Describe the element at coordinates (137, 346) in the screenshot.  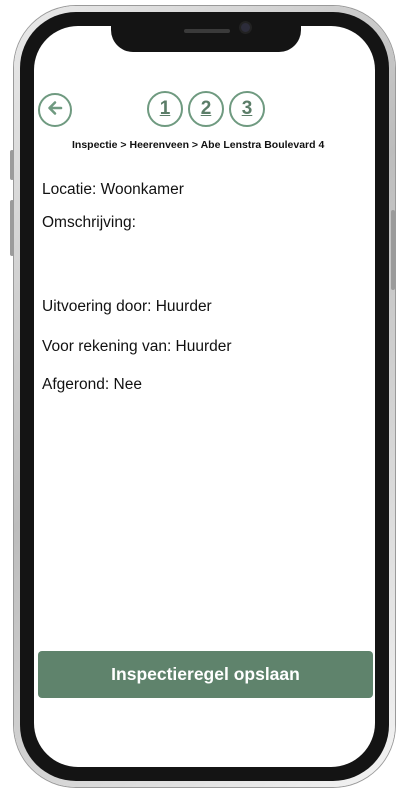
I see `rekening-field: Voor rekening van: Huurder` at that location.